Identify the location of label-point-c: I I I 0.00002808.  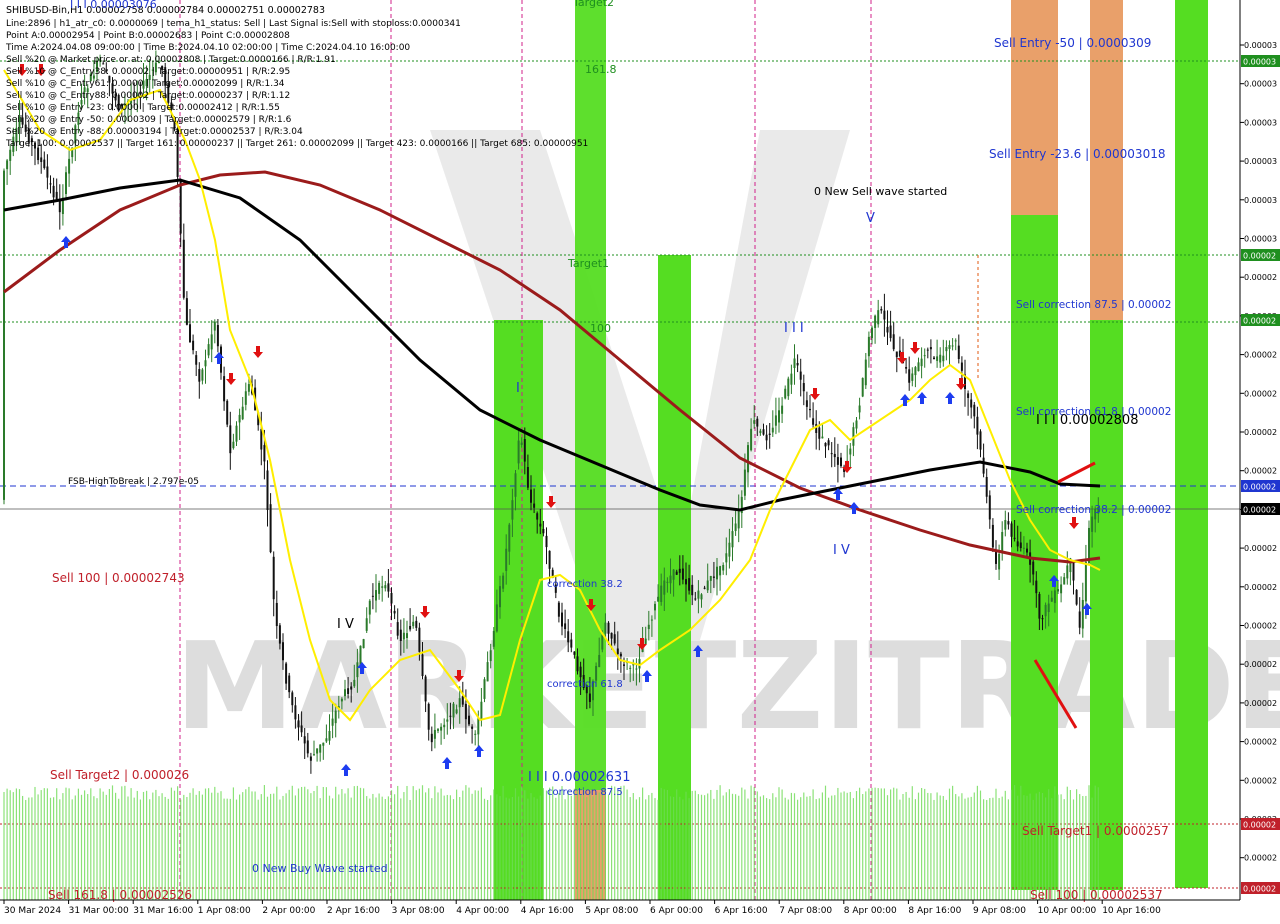
(1087, 420).